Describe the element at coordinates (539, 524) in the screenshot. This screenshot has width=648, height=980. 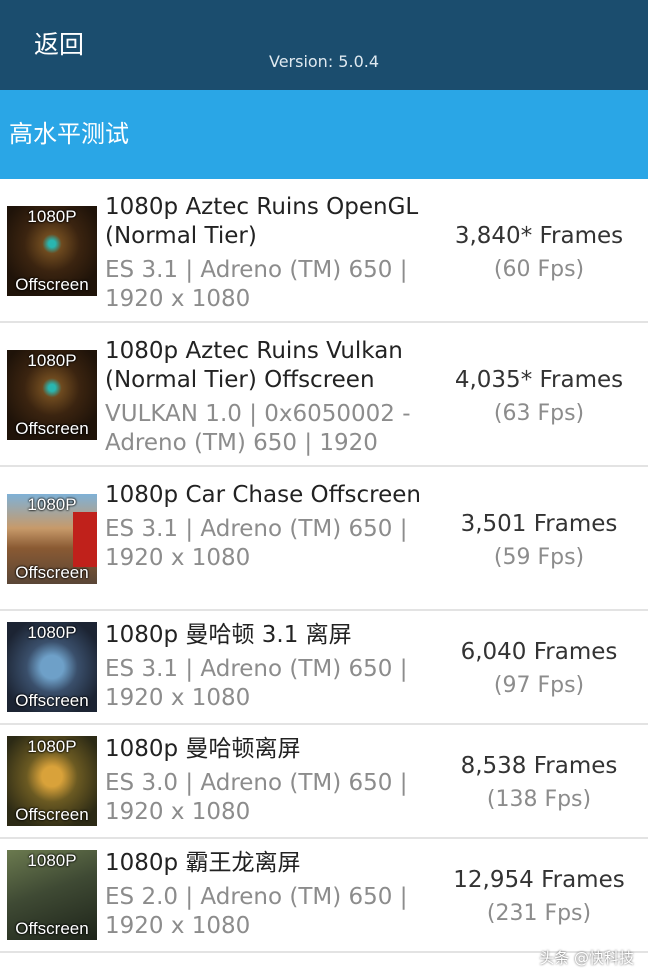
I see `test-frames: 3,501 Frames` at that location.